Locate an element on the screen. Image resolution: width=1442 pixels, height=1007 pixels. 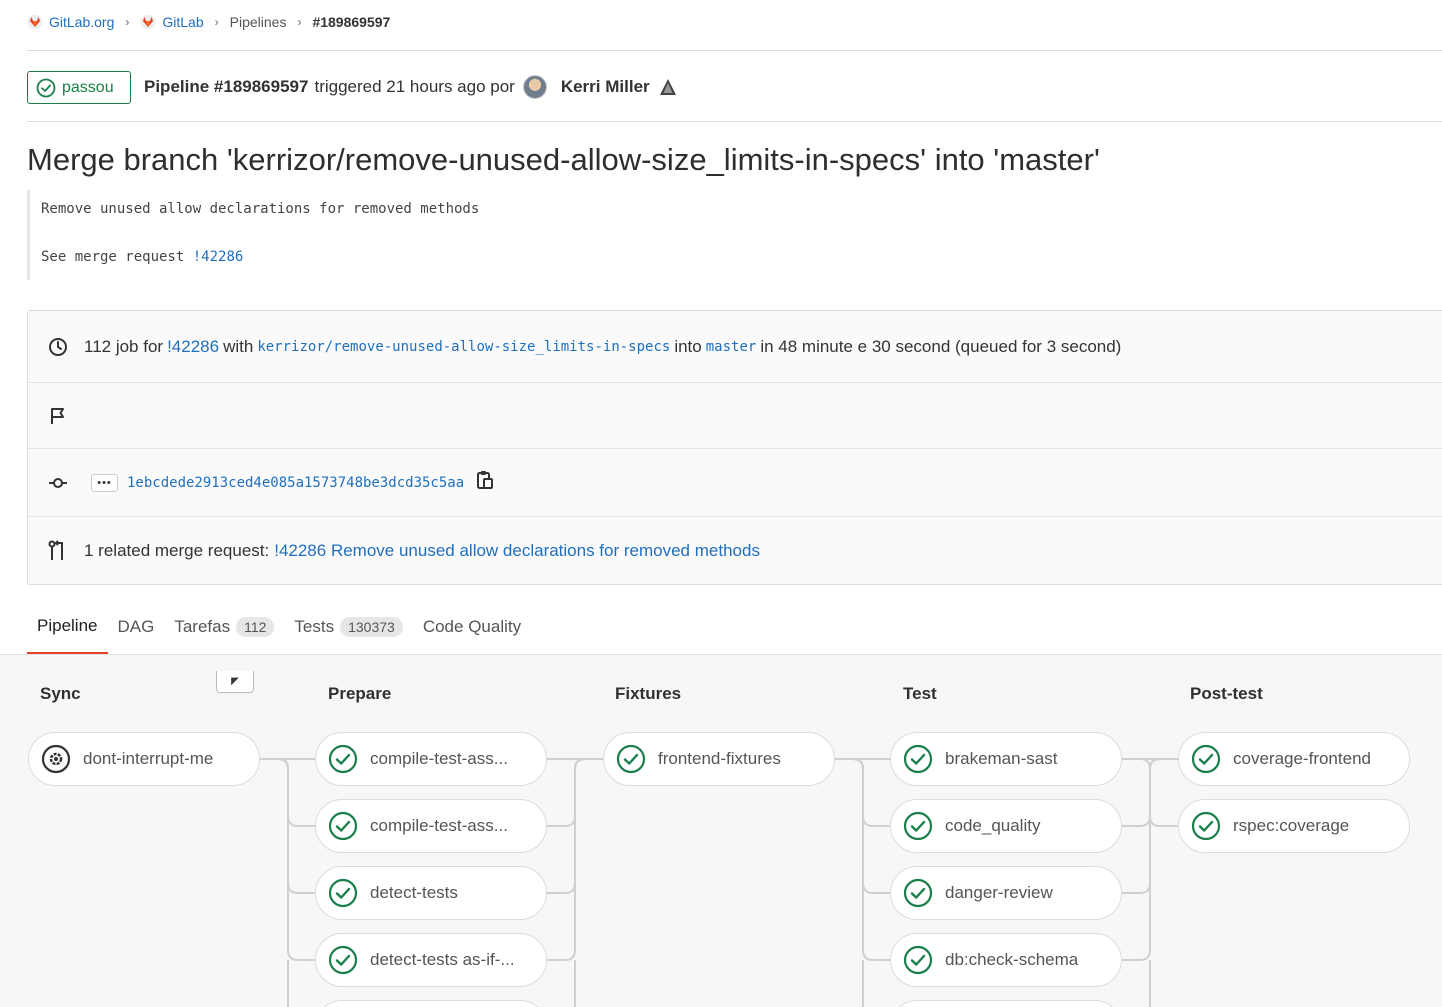
job-item: coverage-frontend is located at coordinates (1294, 759).